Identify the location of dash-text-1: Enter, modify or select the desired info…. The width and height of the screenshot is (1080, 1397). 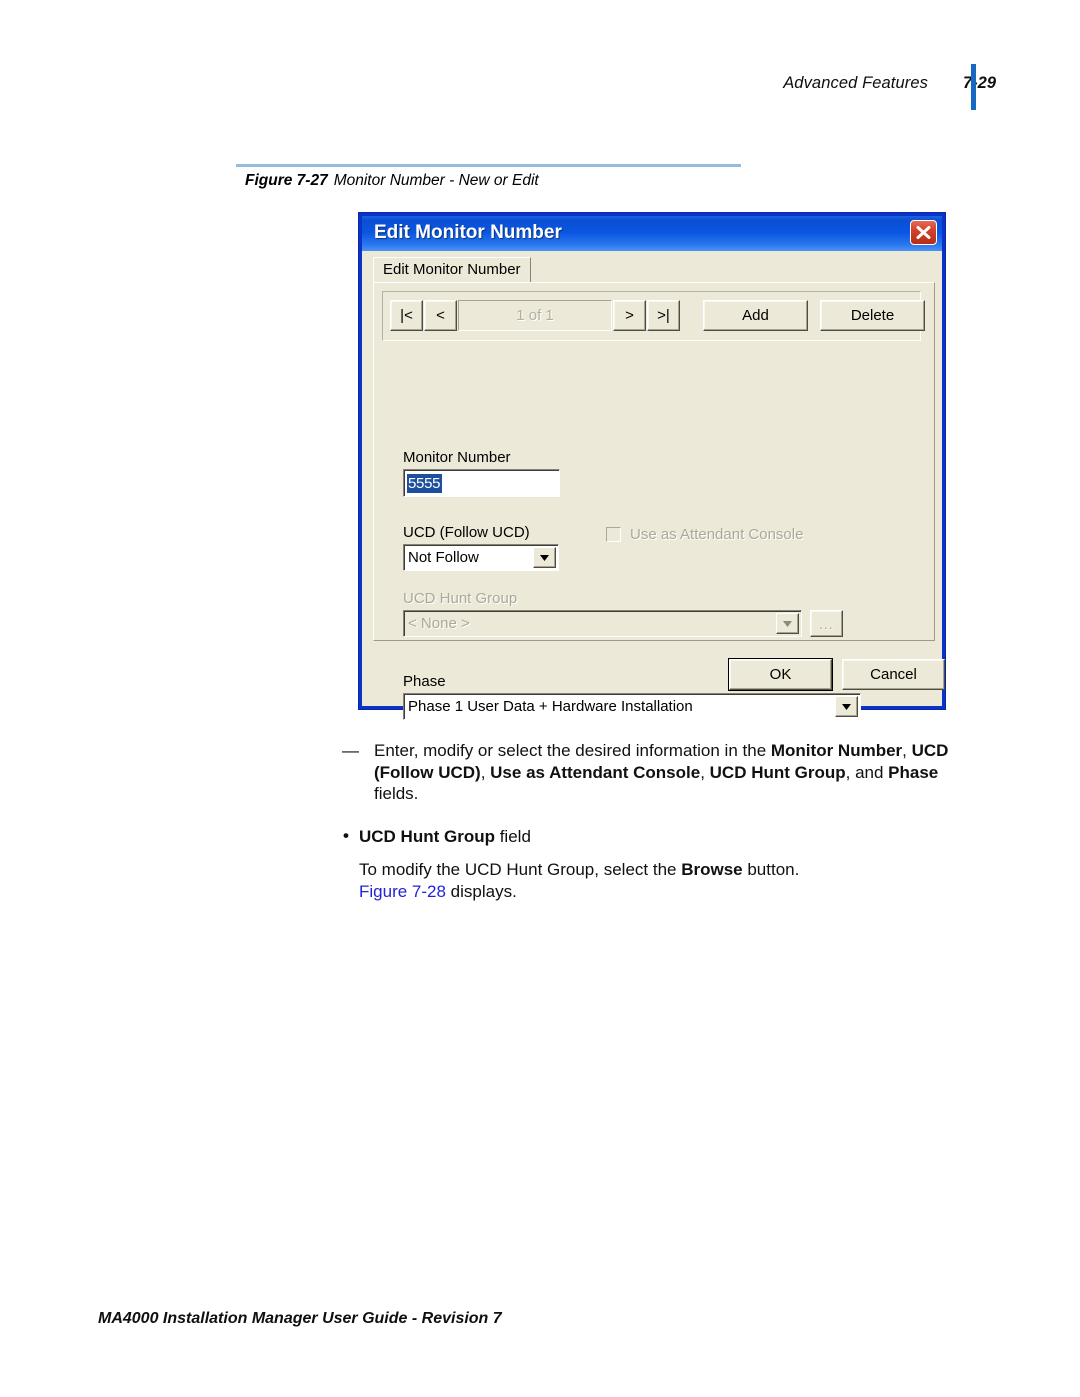
(572, 750).